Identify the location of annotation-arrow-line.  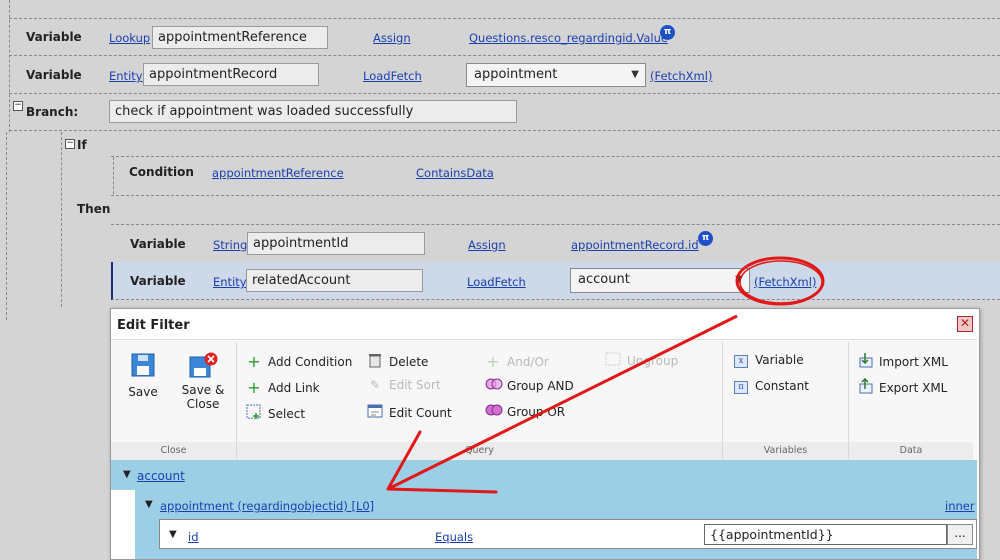
(563, 402).